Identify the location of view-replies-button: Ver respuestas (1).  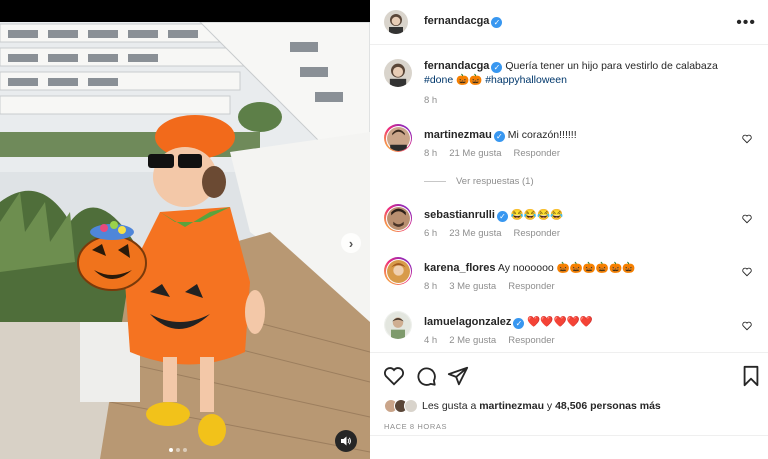
(479, 181).